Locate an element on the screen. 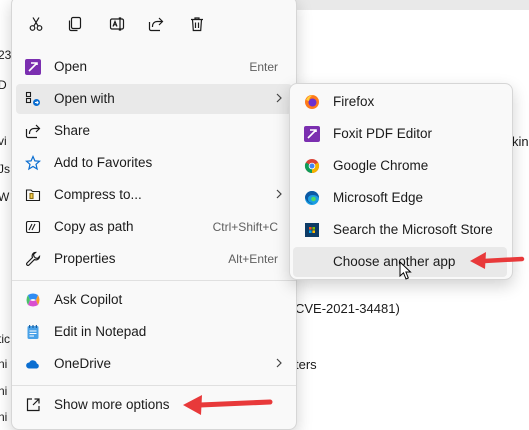 This screenshot has width=529, height=430. cloud-icon is located at coordinates (33, 364).